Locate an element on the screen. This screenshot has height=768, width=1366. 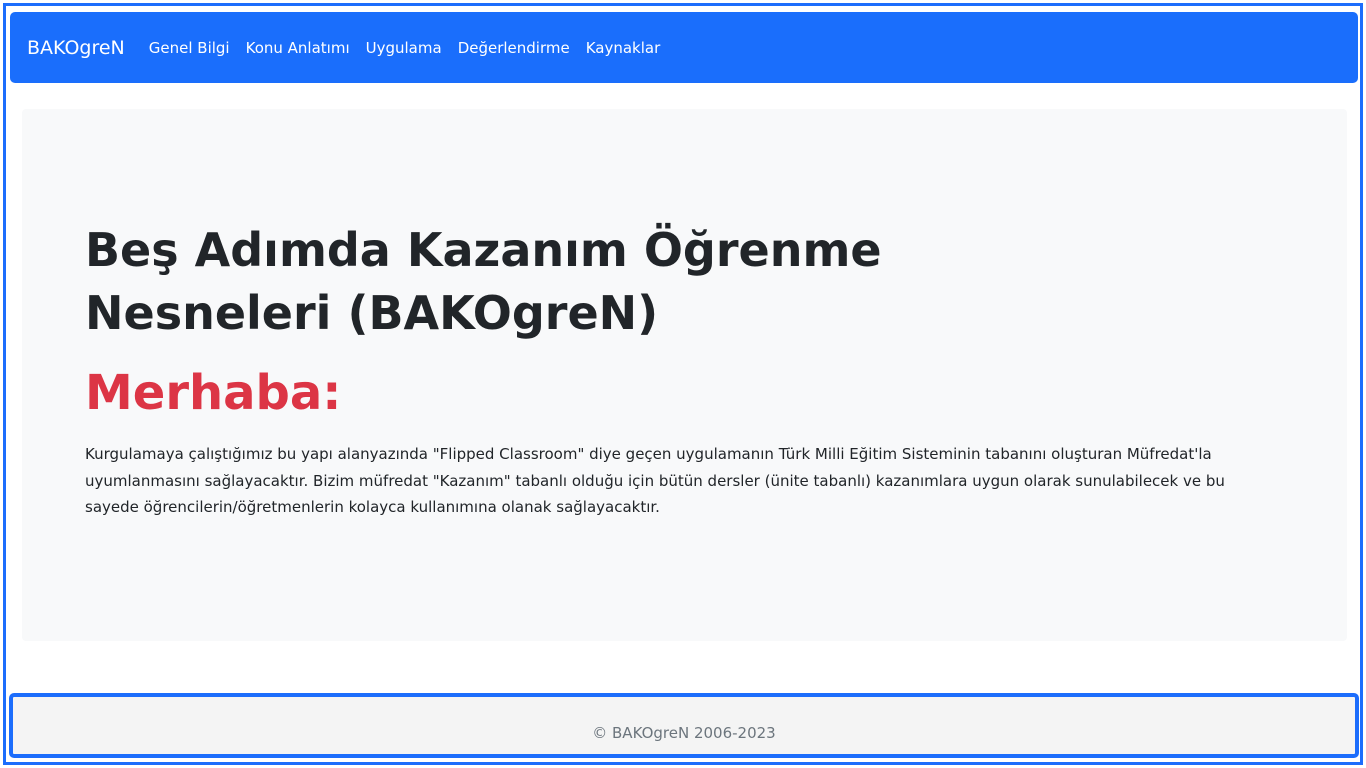
nav-link-degerlendirme: Değerlendirme is located at coordinates (514, 48).